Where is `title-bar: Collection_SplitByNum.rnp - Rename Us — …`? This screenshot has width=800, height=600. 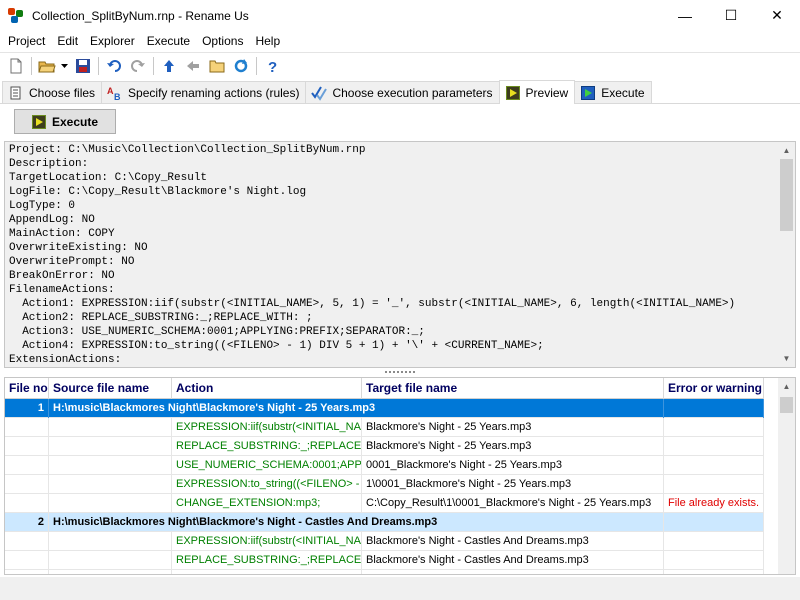 title-bar: Collection_SplitByNum.rnp - Rename Us — … is located at coordinates (400, 15).